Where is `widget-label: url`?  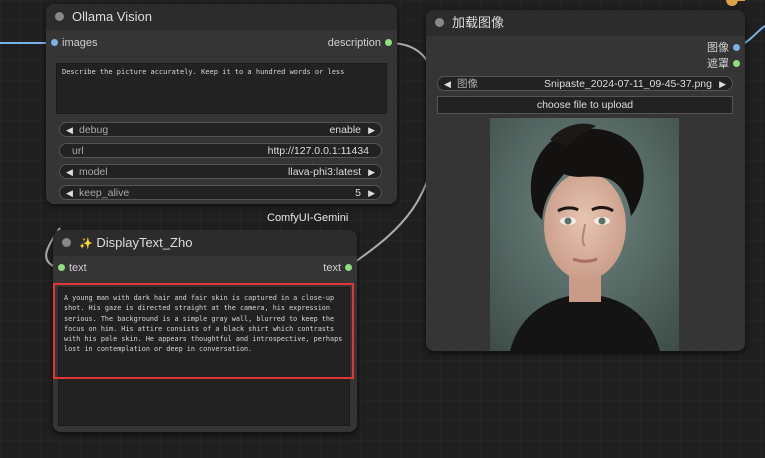 widget-label: url is located at coordinates (78, 151).